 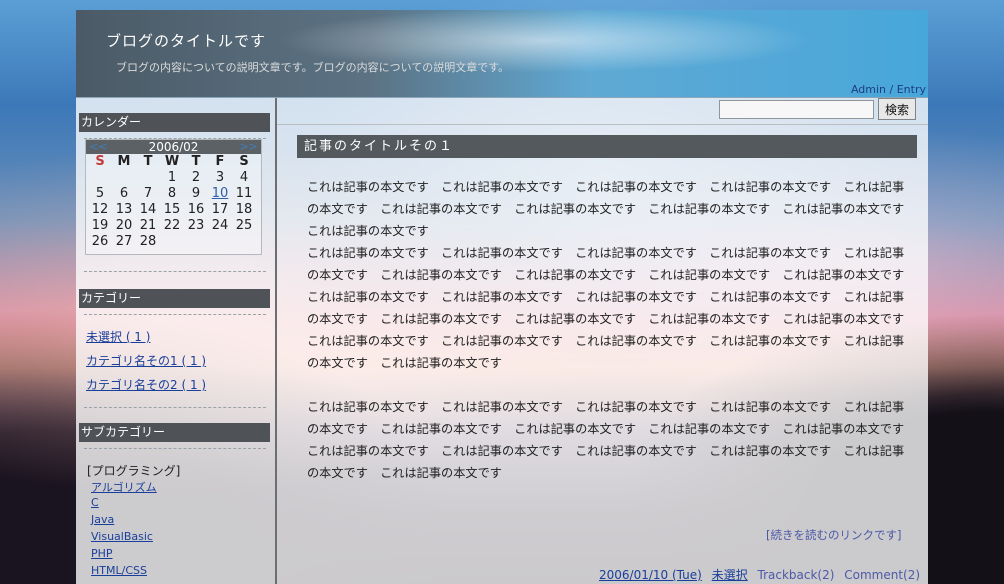 I want to click on calendar-day: 22, so click(x=172, y=225).